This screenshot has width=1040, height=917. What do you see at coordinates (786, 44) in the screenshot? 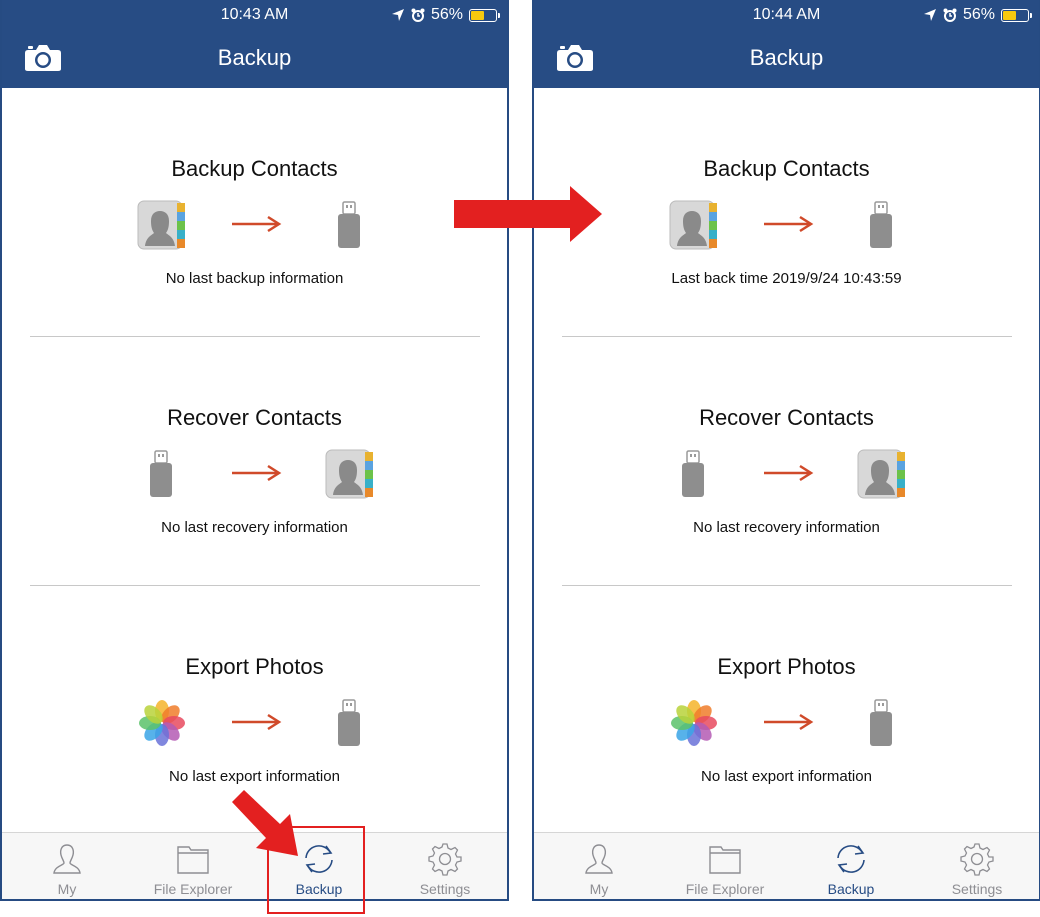
I see `nav-header: 10:44 AM 56% Backup` at bounding box center [786, 44].